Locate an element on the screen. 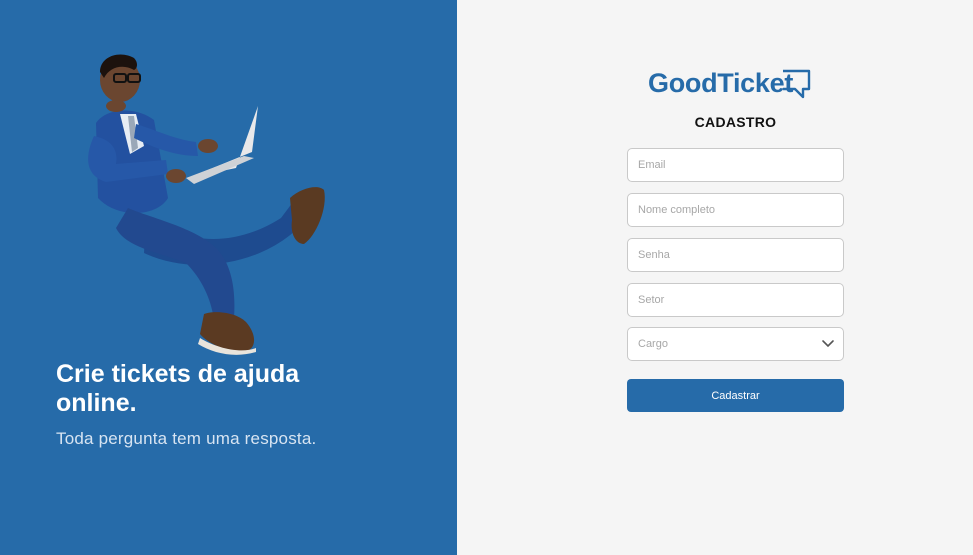  speech-bubble-icon is located at coordinates (797, 84).